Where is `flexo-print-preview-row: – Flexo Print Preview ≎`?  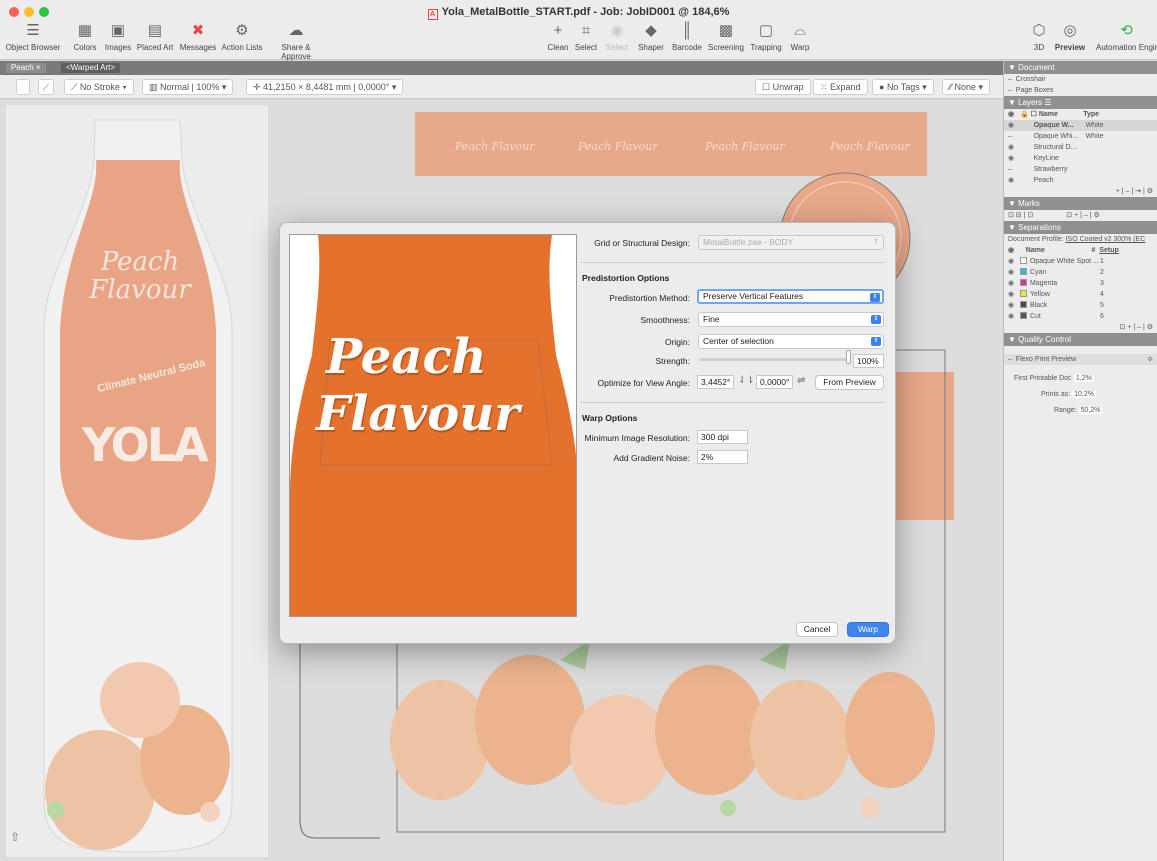 flexo-print-preview-row: – Flexo Print Preview ≎ is located at coordinates (1080, 359).